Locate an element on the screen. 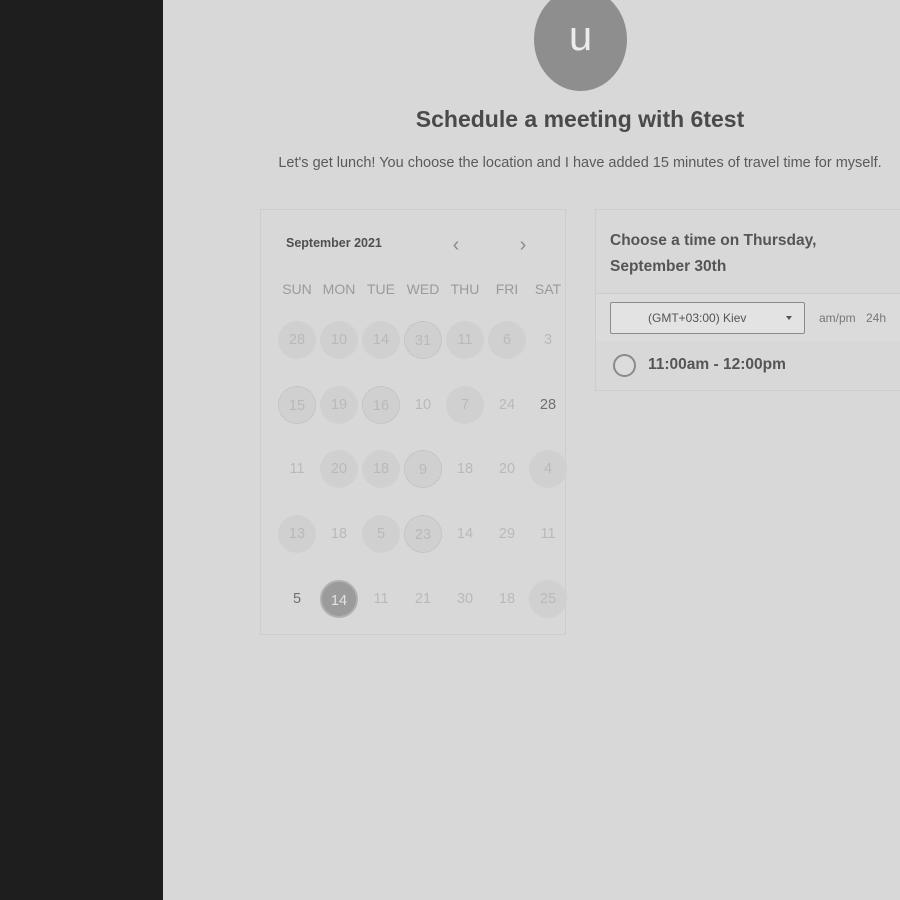 The image size is (900, 900). calendar-day: 4 is located at coordinates (548, 469).